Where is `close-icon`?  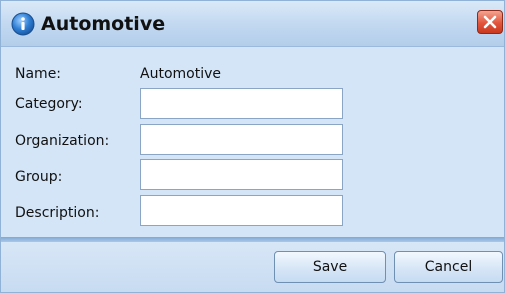 close-icon is located at coordinates (490, 22).